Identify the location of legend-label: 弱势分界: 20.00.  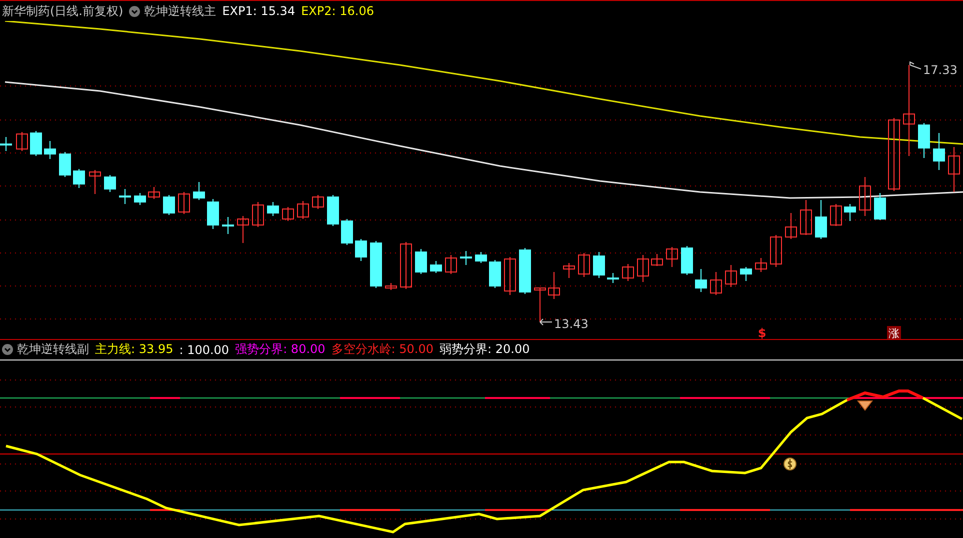
(485, 349).